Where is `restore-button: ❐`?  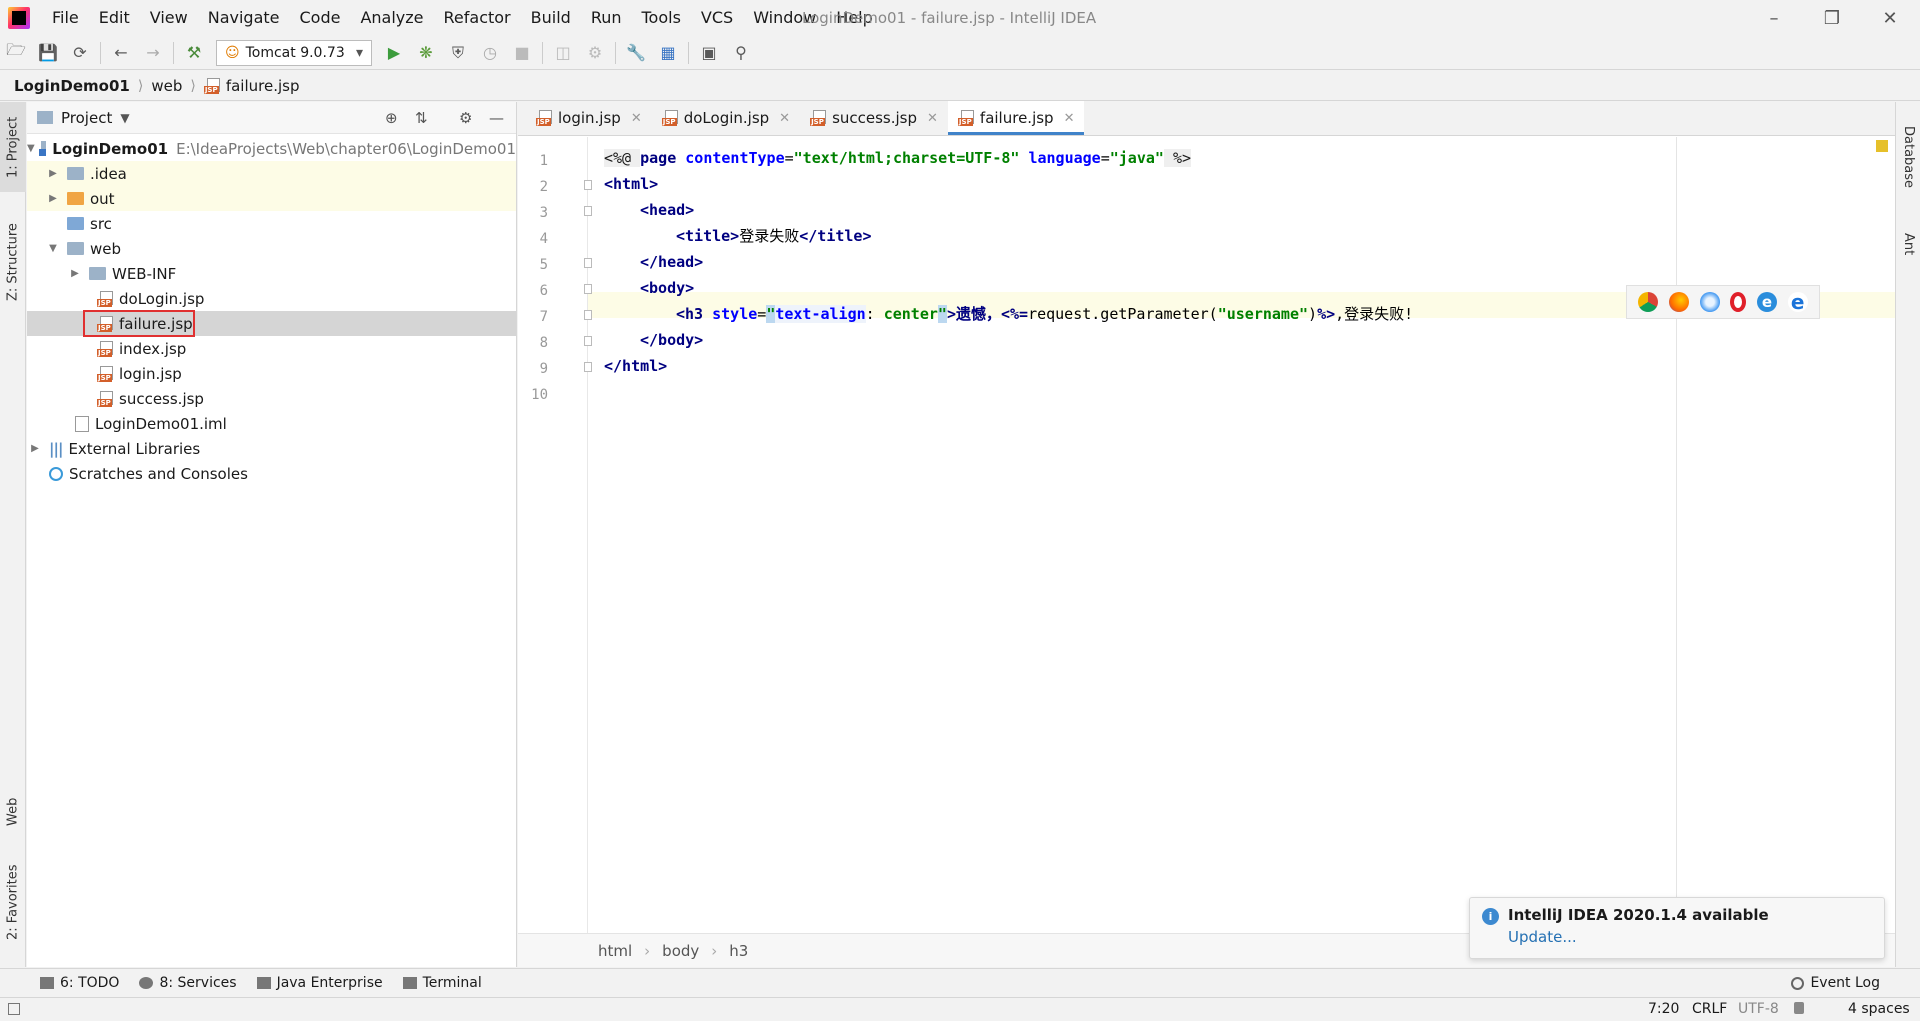 restore-button: ❐ is located at coordinates (1832, 18).